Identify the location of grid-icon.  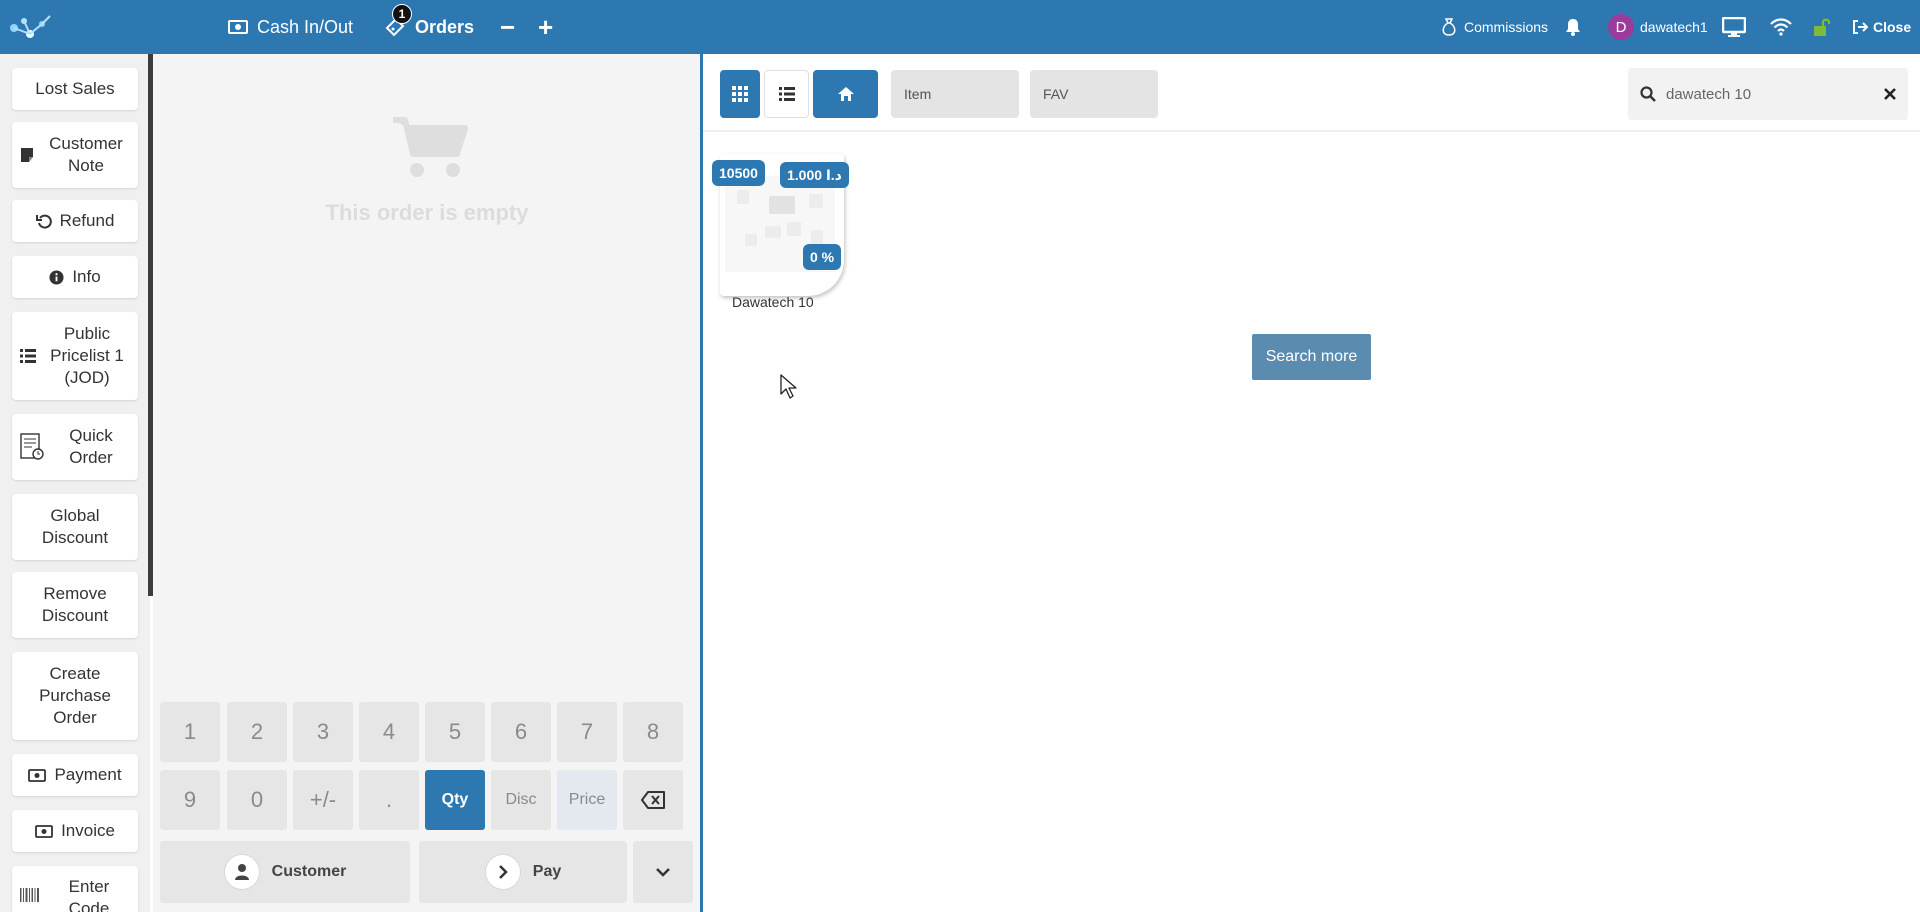
(740, 94).